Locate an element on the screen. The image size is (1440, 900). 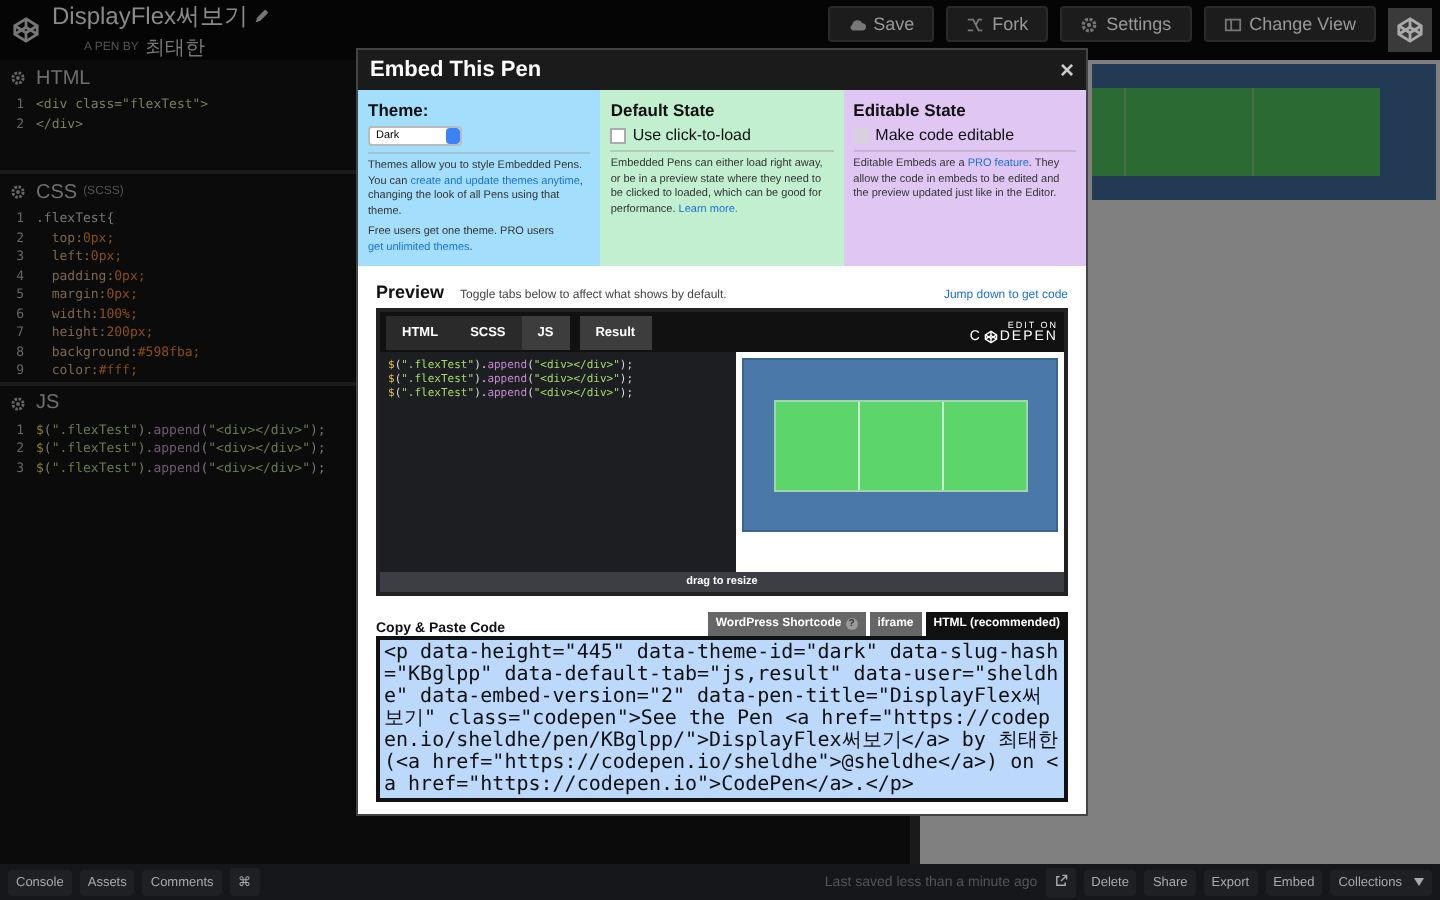
fork-icon is located at coordinates (975, 24).